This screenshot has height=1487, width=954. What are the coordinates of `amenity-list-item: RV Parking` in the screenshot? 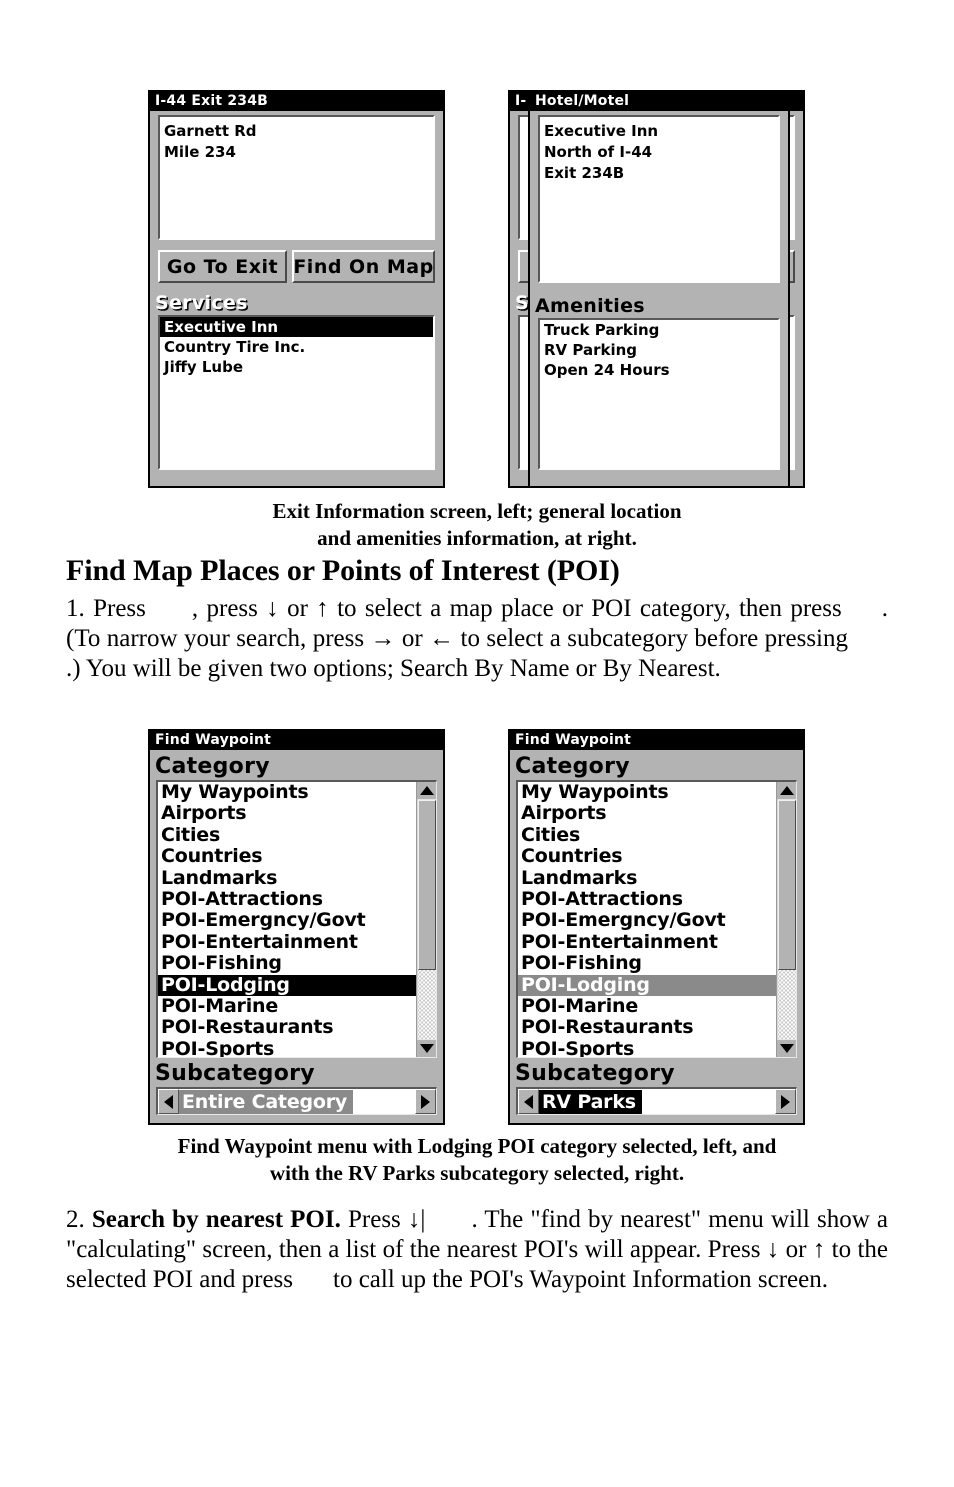 It's located at (591, 350).